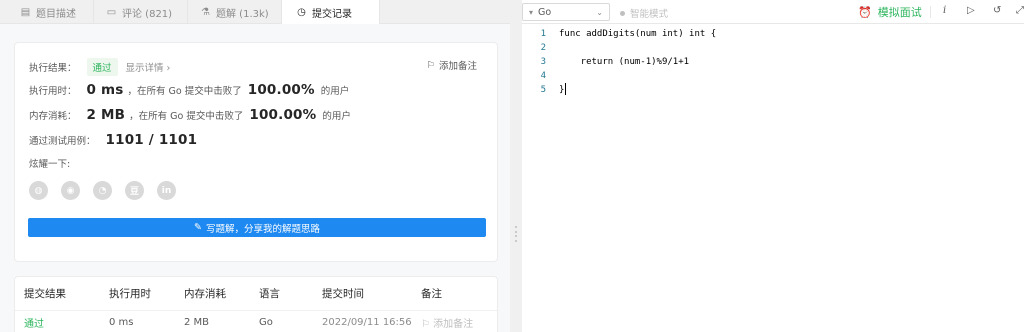 This screenshot has height=332, width=1024. I want to click on smart-mode-toggle: 智能模式, so click(644, 13).